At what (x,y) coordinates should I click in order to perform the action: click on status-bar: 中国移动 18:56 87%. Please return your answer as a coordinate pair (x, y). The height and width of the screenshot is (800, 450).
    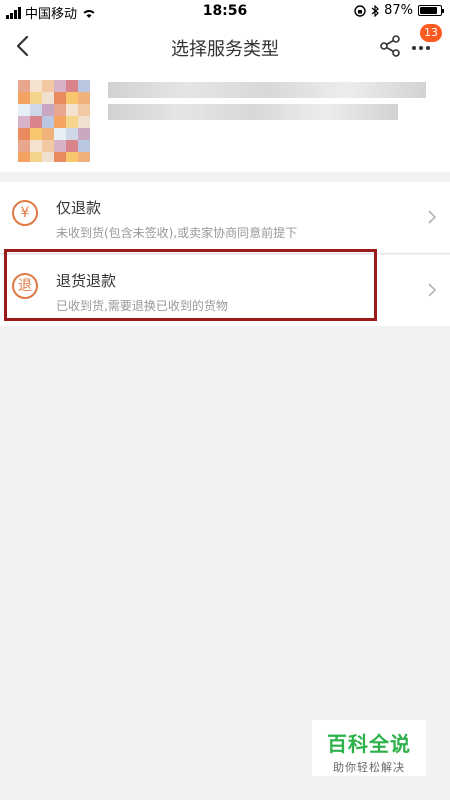
    Looking at the image, I should click on (225, 11).